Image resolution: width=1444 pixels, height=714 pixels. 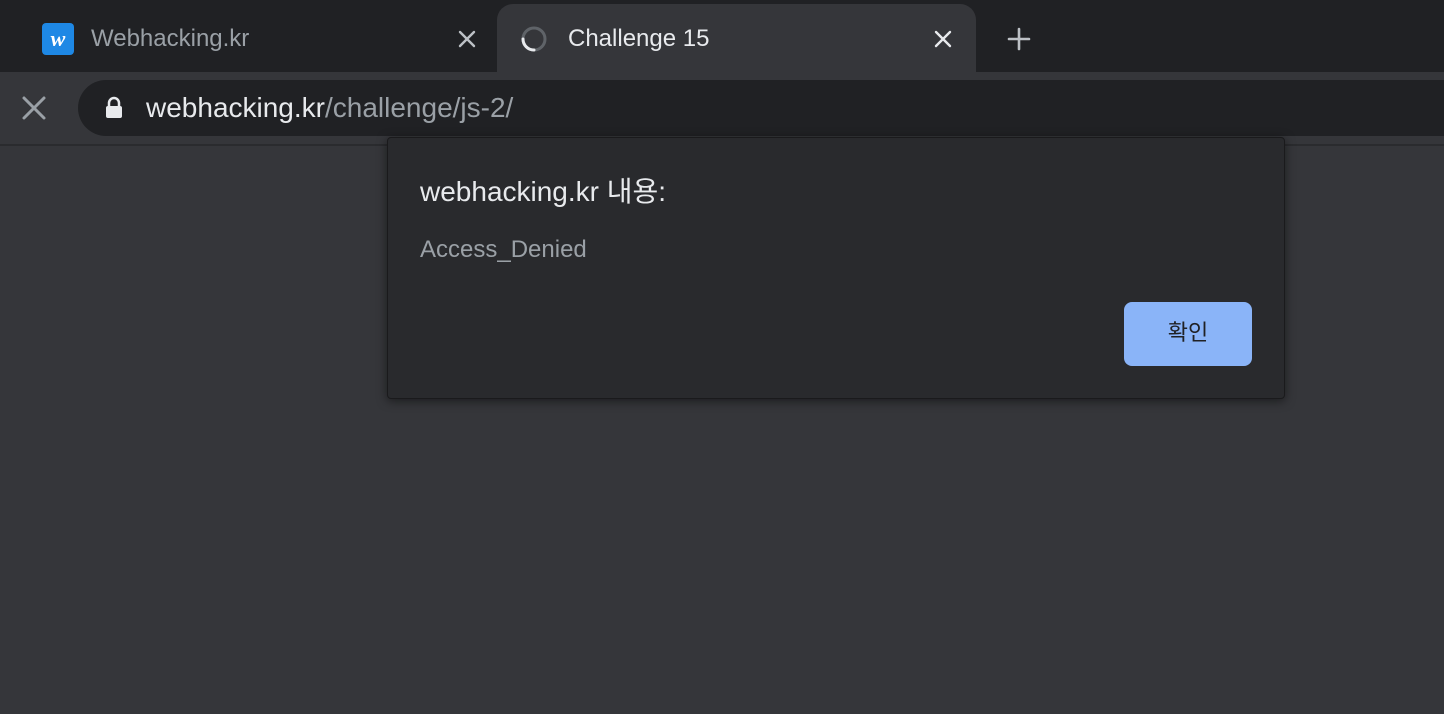 What do you see at coordinates (543, 191) in the screenshot?
I see `dialog-title: webhacking.kr 내용:` at bounding box center [543, 191].